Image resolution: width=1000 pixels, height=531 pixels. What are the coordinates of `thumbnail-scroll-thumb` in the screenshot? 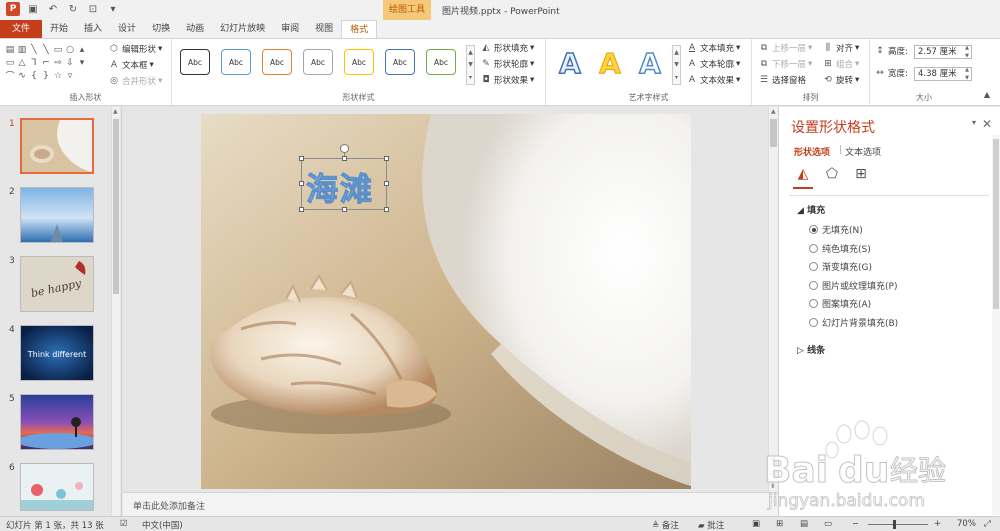 It's located at (116, 206).